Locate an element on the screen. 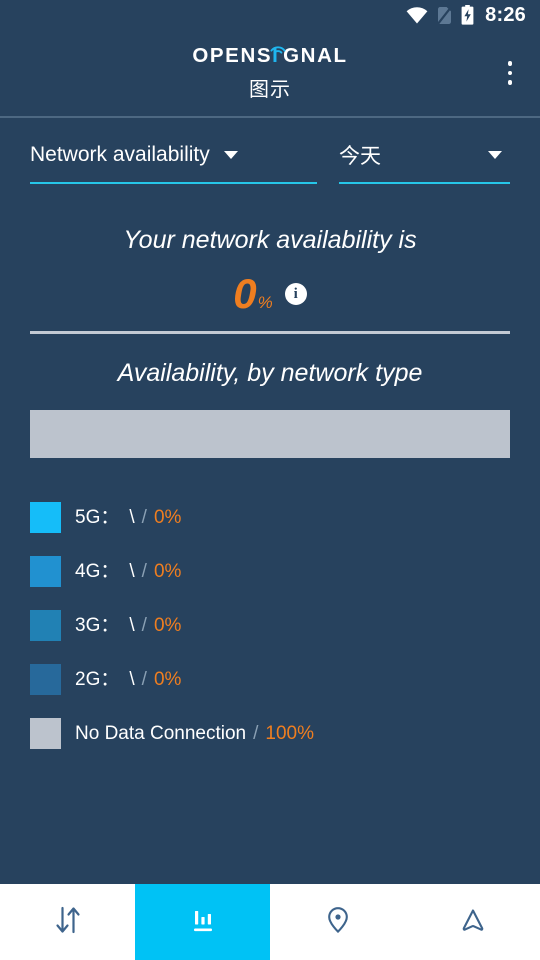  availability-value: 0 is located at coordinates (245, 293).